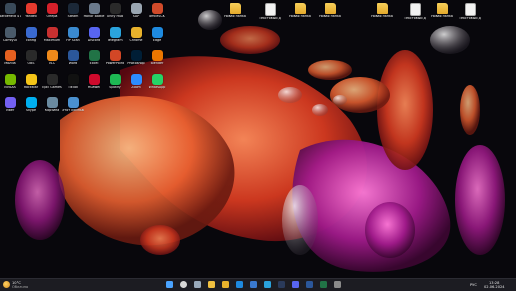 This screenshot has height=291, width=516. I want to click on desktop-icon-label: Word, so click(73, 63).